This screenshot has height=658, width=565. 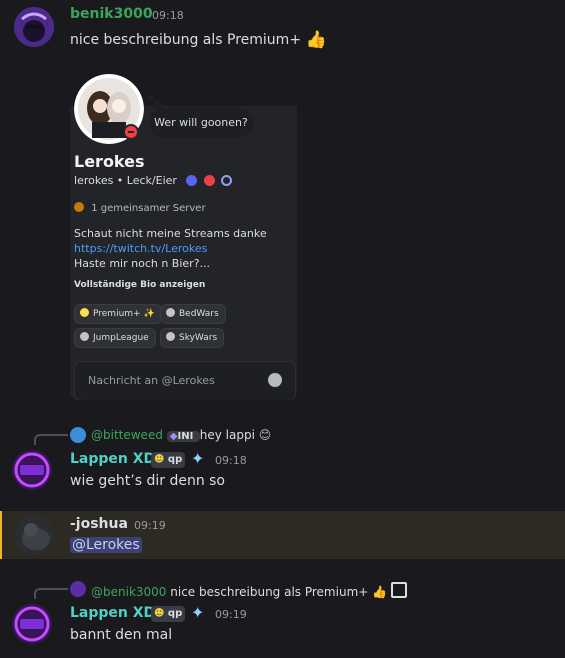 What do you see at coordinates (128, 592) in the screenshot?
I see `reply-username: @benik3000` at bounding box center [128, 592].